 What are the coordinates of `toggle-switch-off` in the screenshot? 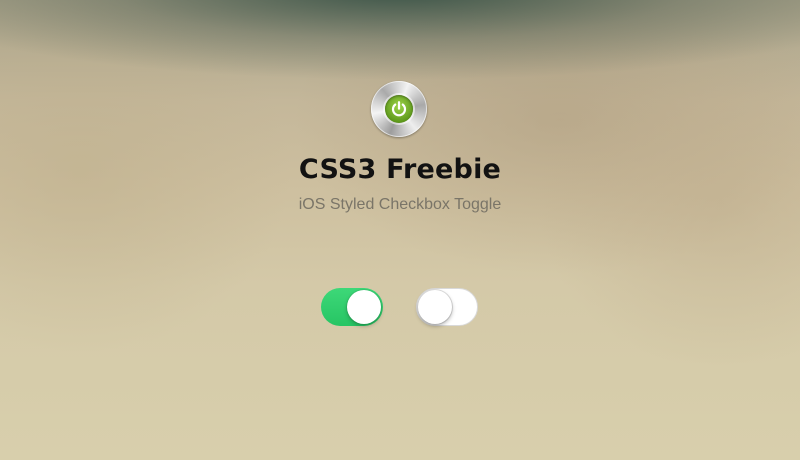 It's located at (447, 307).